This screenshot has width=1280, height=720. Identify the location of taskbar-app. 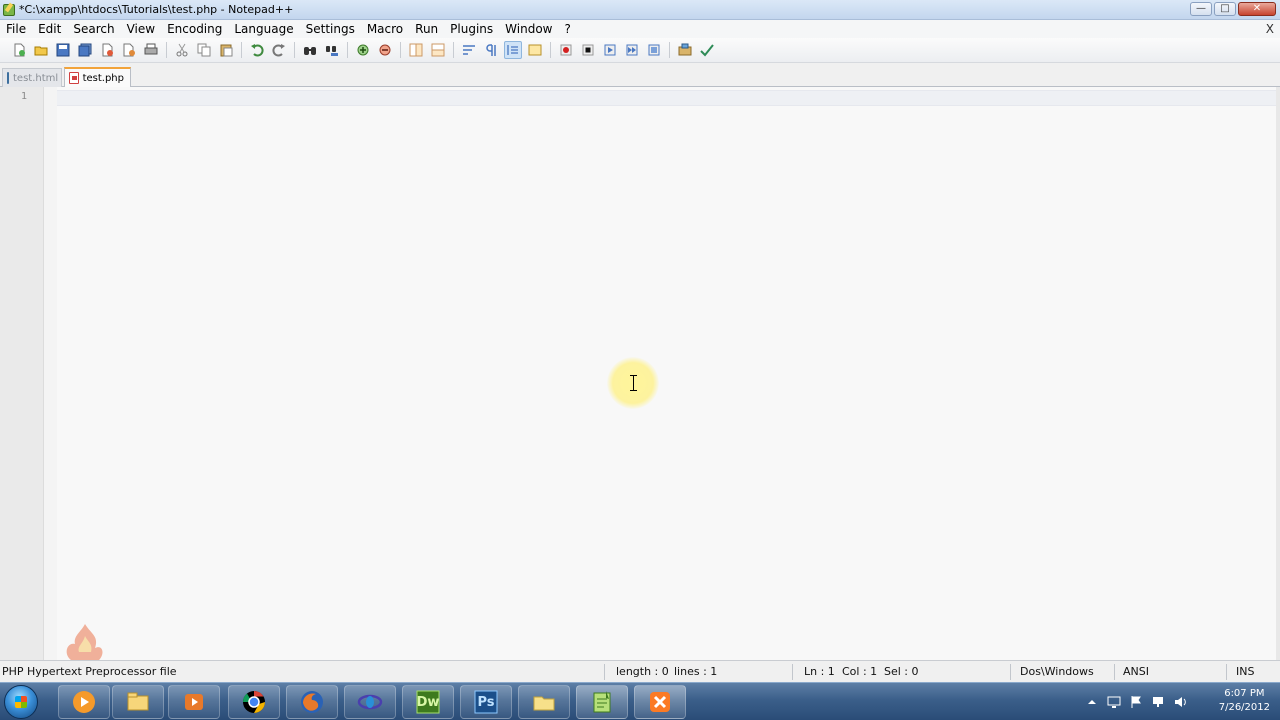
(370, 702).